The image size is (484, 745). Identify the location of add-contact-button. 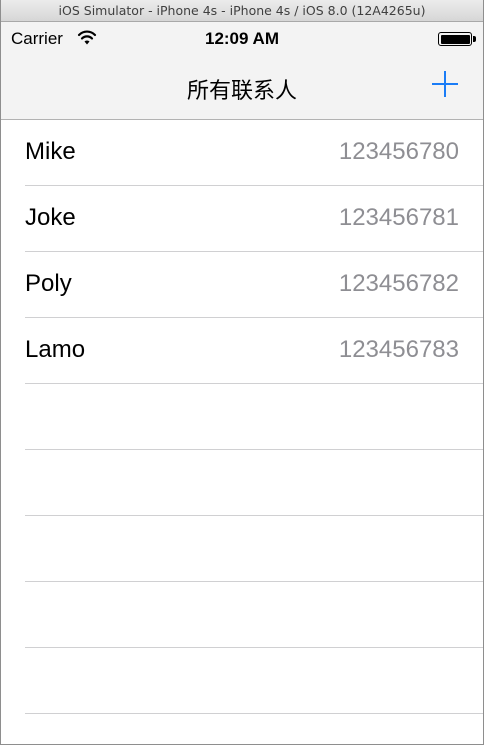
(445, 84).